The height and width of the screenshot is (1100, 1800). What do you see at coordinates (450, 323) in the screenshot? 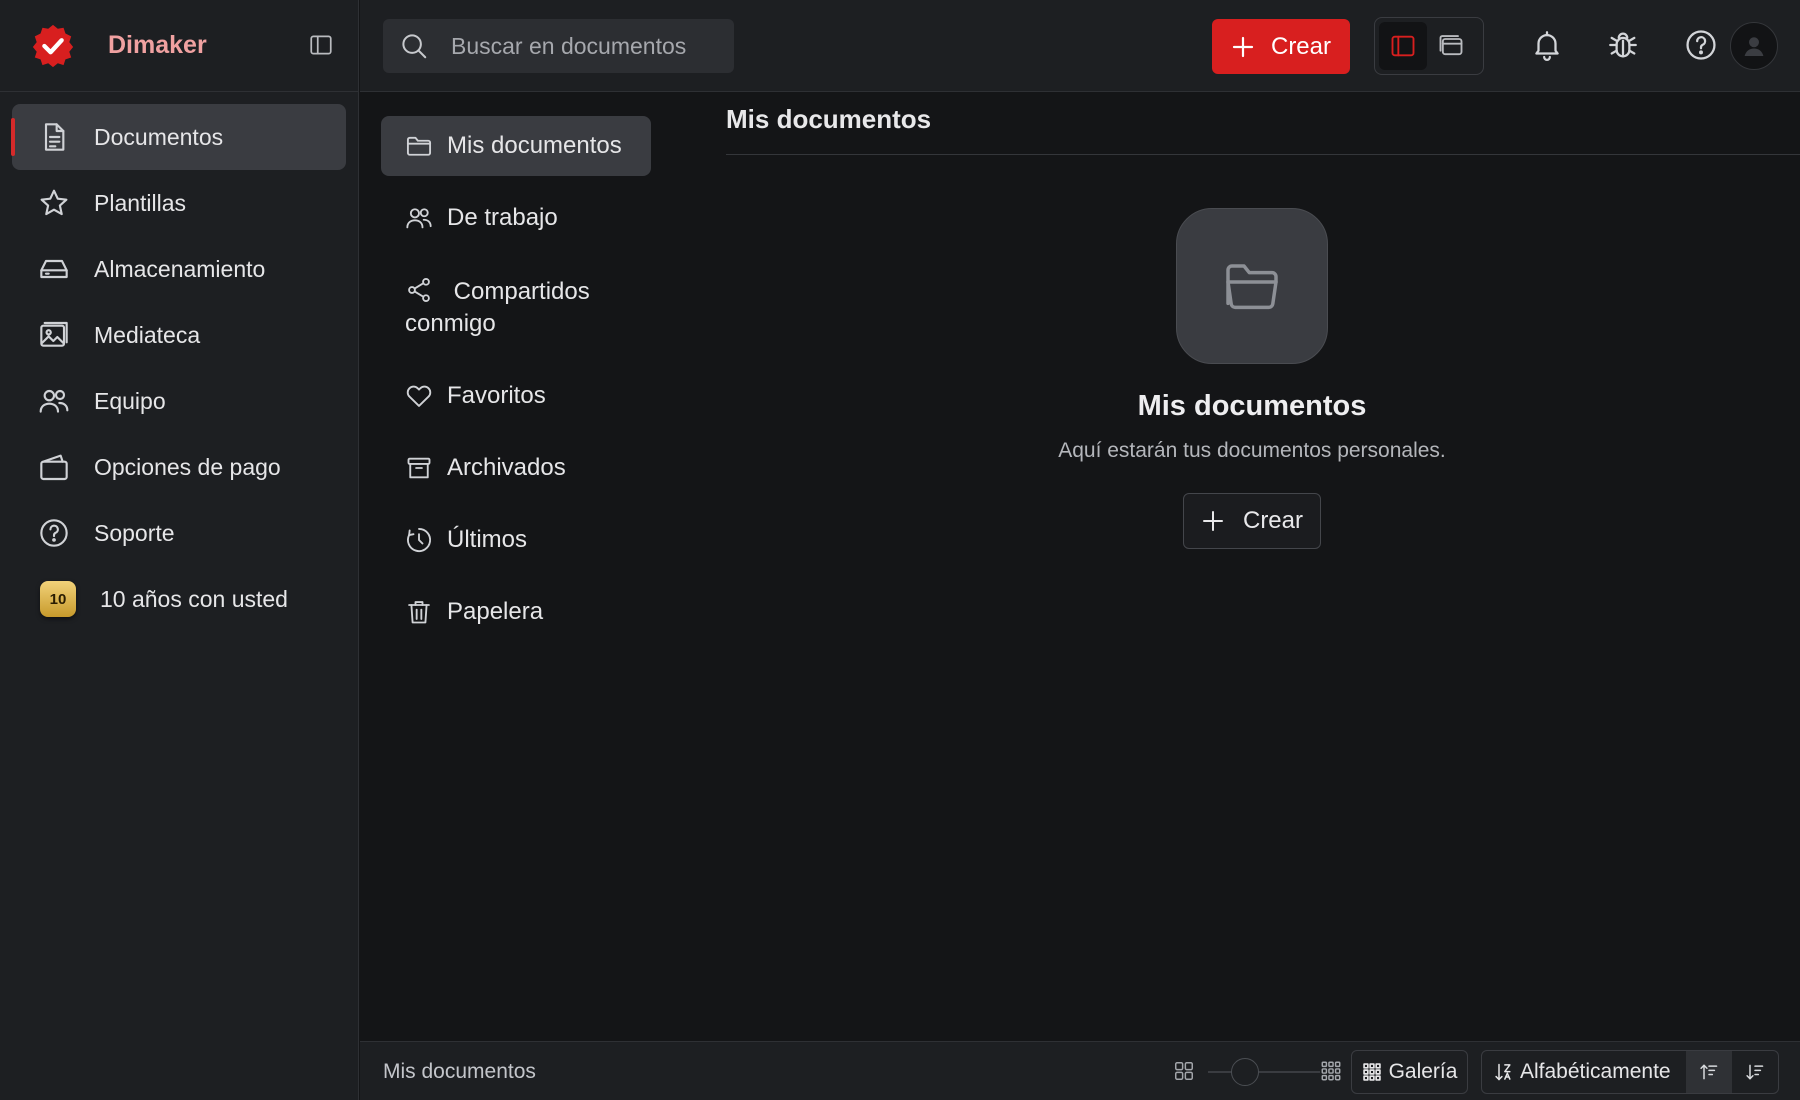
I see `subnav-item-label-line2: conmigo` at bounding box center [450, 323].